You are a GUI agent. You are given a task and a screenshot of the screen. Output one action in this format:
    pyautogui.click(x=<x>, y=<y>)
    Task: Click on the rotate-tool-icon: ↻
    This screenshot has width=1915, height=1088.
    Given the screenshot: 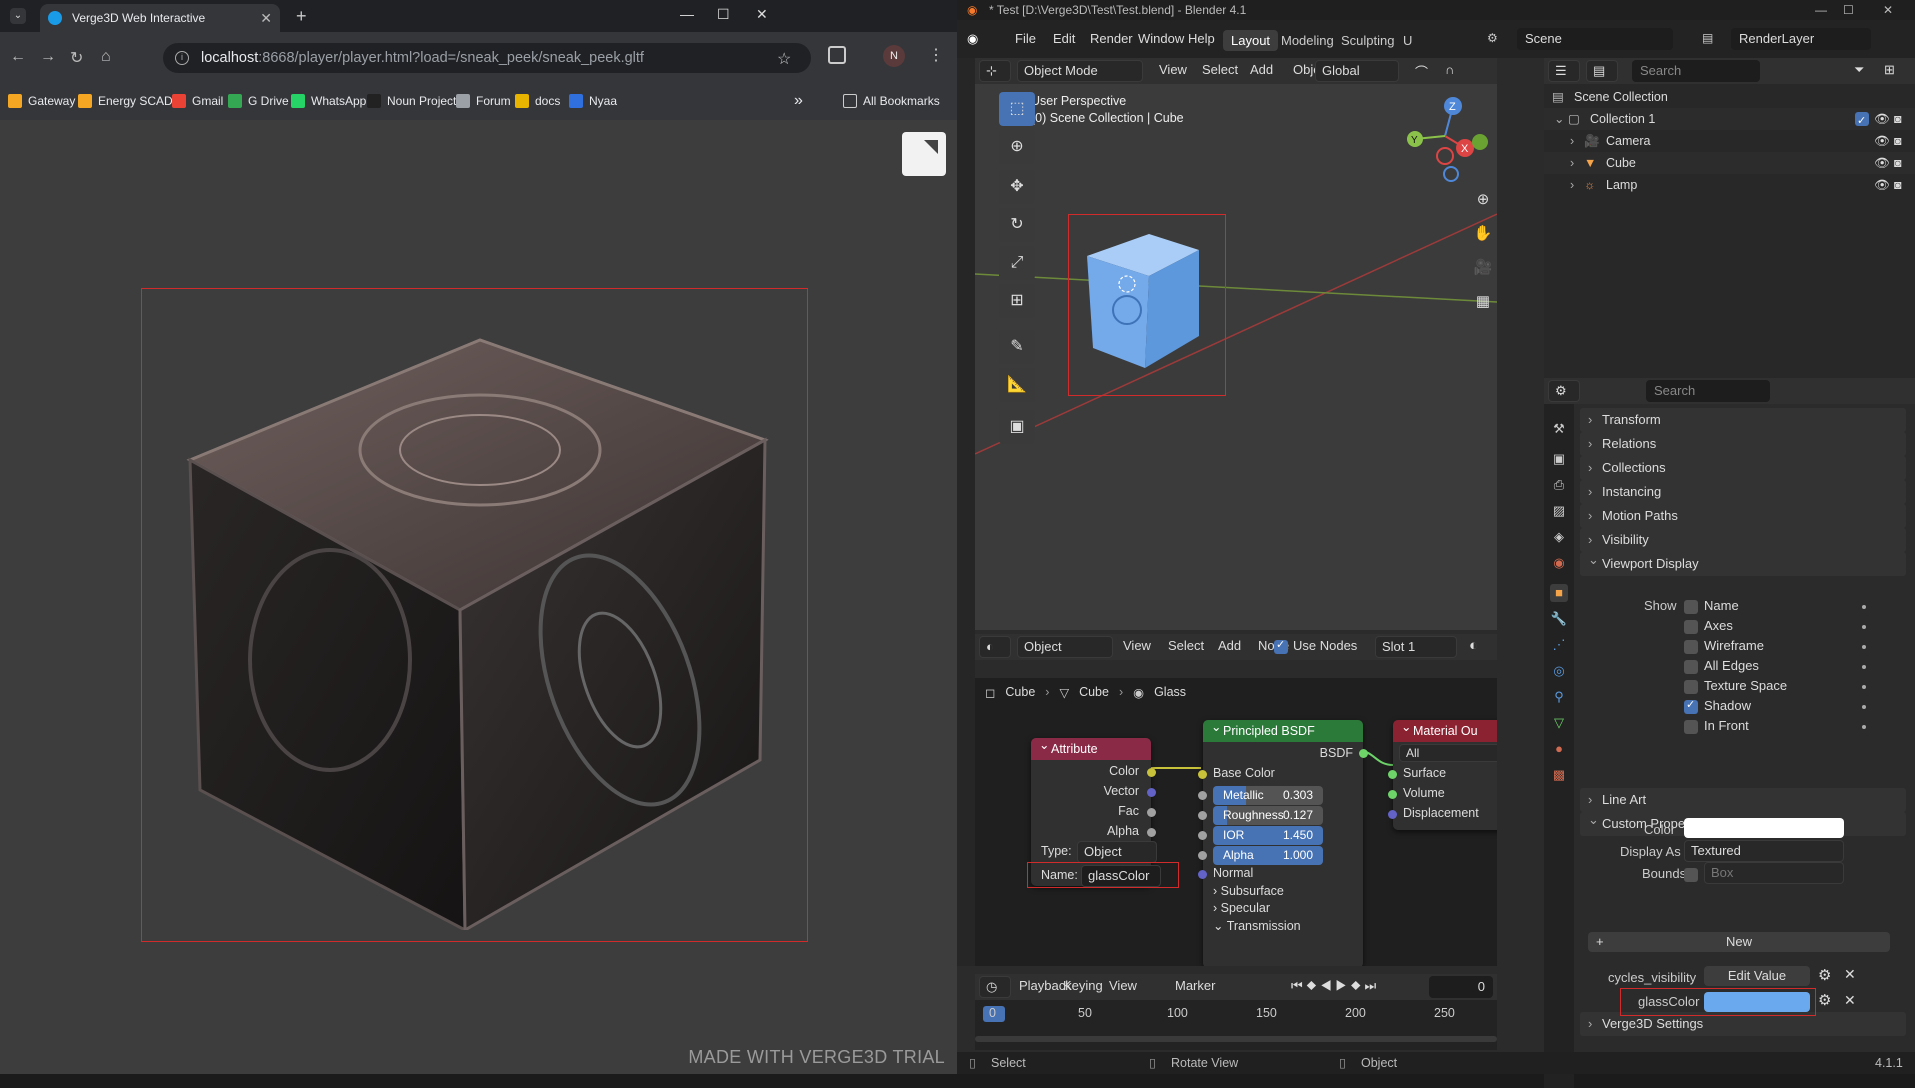 What is the action you would take?
    pyautogui.click(x=1017, y=225)
    